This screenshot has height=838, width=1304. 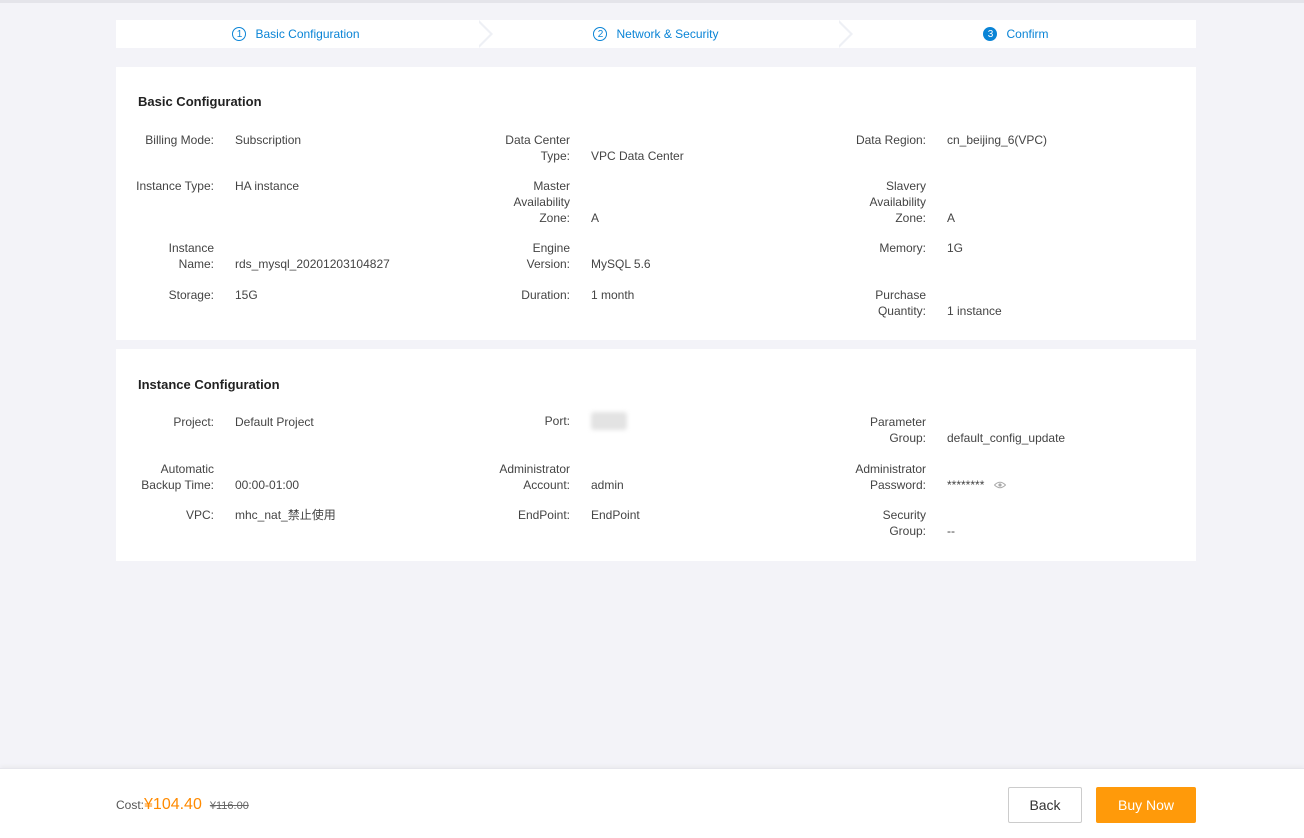 What do you see at coordinates (977, 485) in the screenshot?
I see `field-value: ********` at bounding box center [977, 485].